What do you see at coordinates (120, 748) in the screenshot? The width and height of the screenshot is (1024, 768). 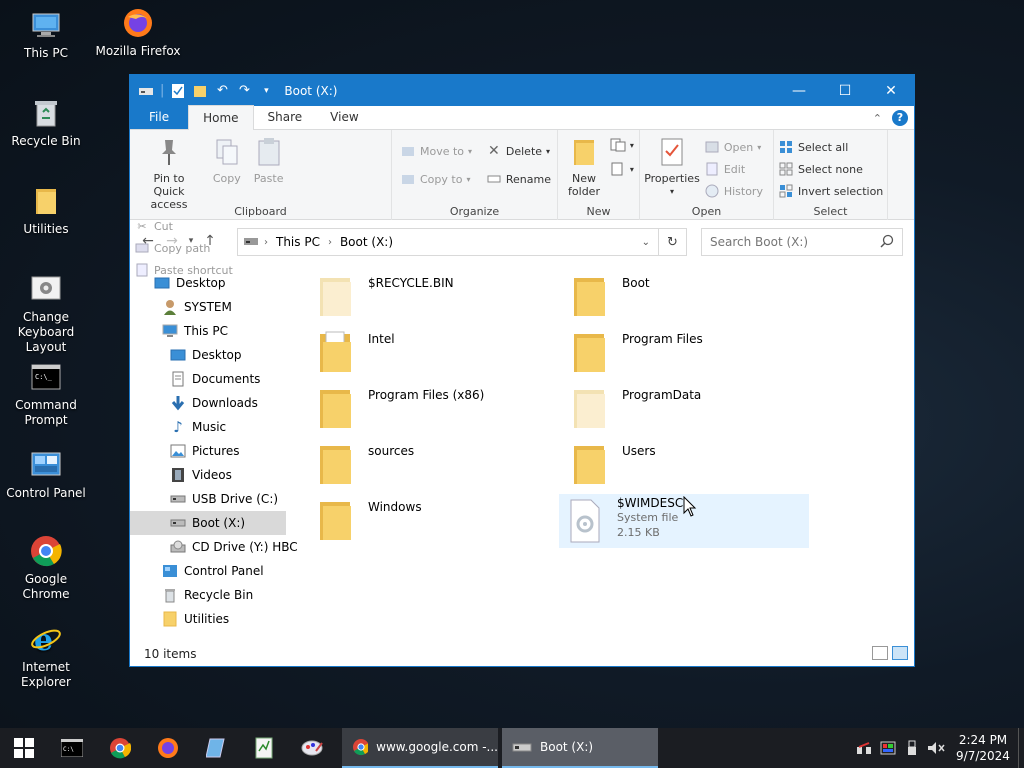 I see `taskbar-chrome-button` at bounding box center [120, 748].